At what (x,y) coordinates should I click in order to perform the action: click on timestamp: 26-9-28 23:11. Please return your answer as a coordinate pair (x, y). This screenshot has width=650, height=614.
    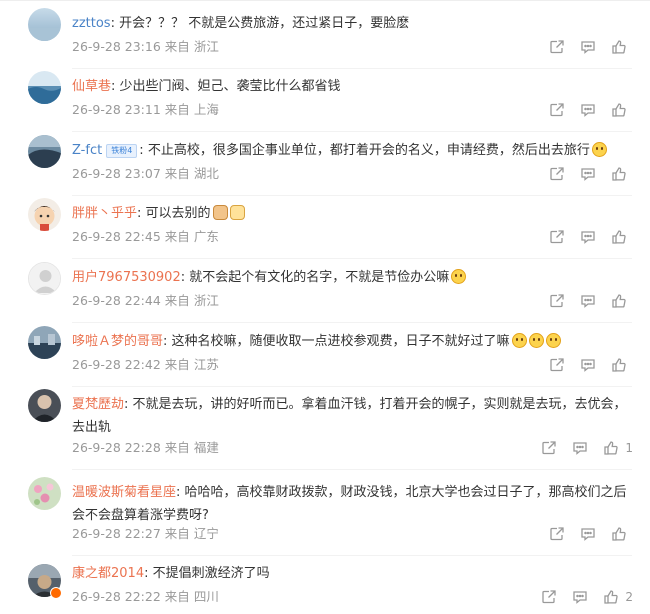
    Looking at the image, I should click on (116, 109).